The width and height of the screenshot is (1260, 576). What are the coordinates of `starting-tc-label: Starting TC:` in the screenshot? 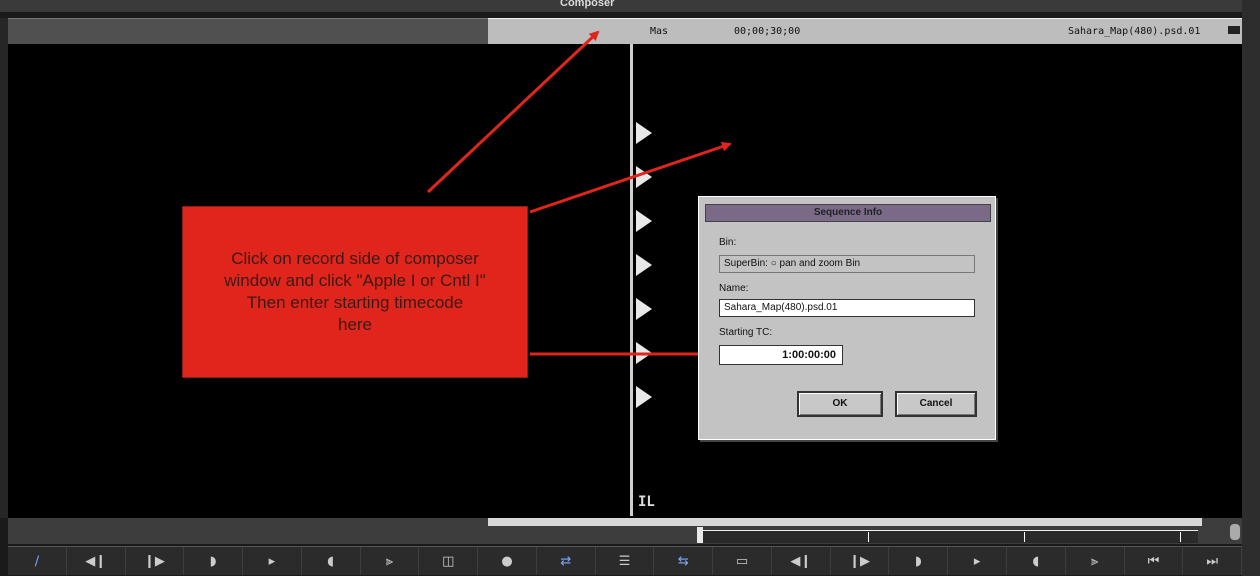 It's located at (746, 332).